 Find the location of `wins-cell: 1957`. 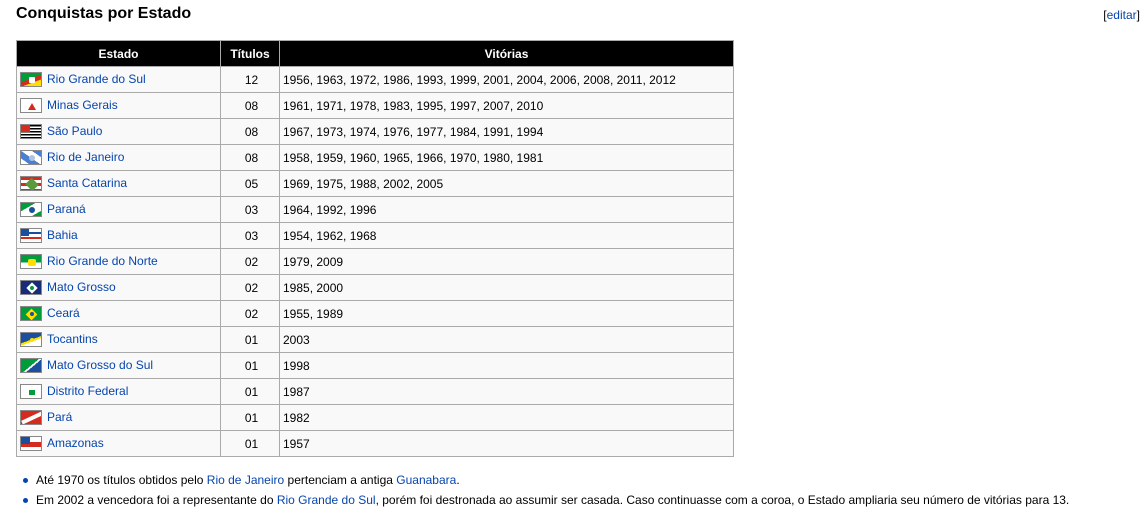

wins-cell: 1957 is located at coordinates (506, 443).